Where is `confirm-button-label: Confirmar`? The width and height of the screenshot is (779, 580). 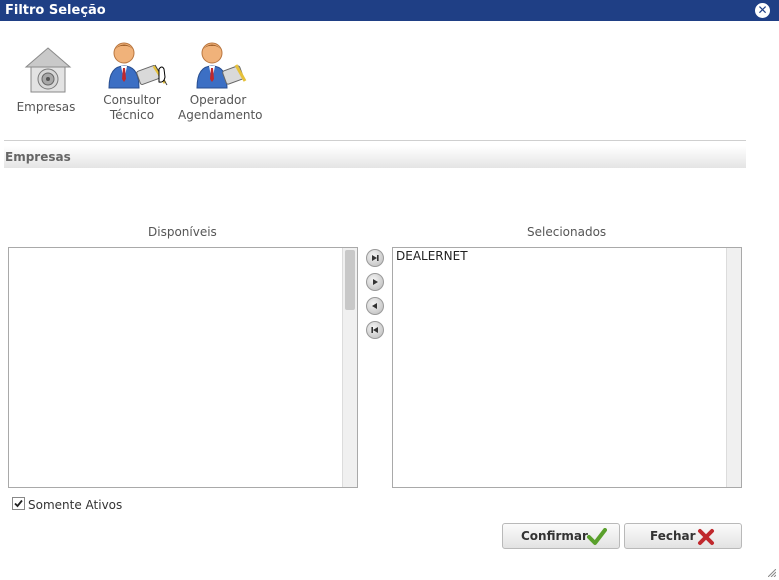 confirm-button-label: Confirmar is located at coordinates (554, 536).